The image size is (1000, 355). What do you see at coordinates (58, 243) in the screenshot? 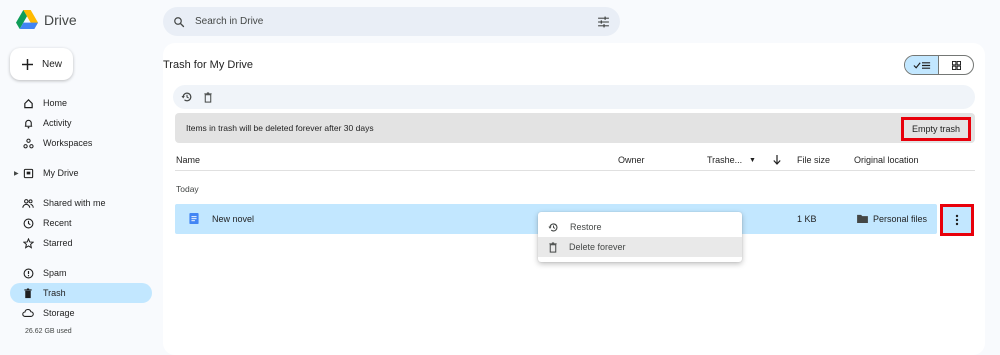
I see `sidebar-item-label: Starred` at bounding box center [58, 243].